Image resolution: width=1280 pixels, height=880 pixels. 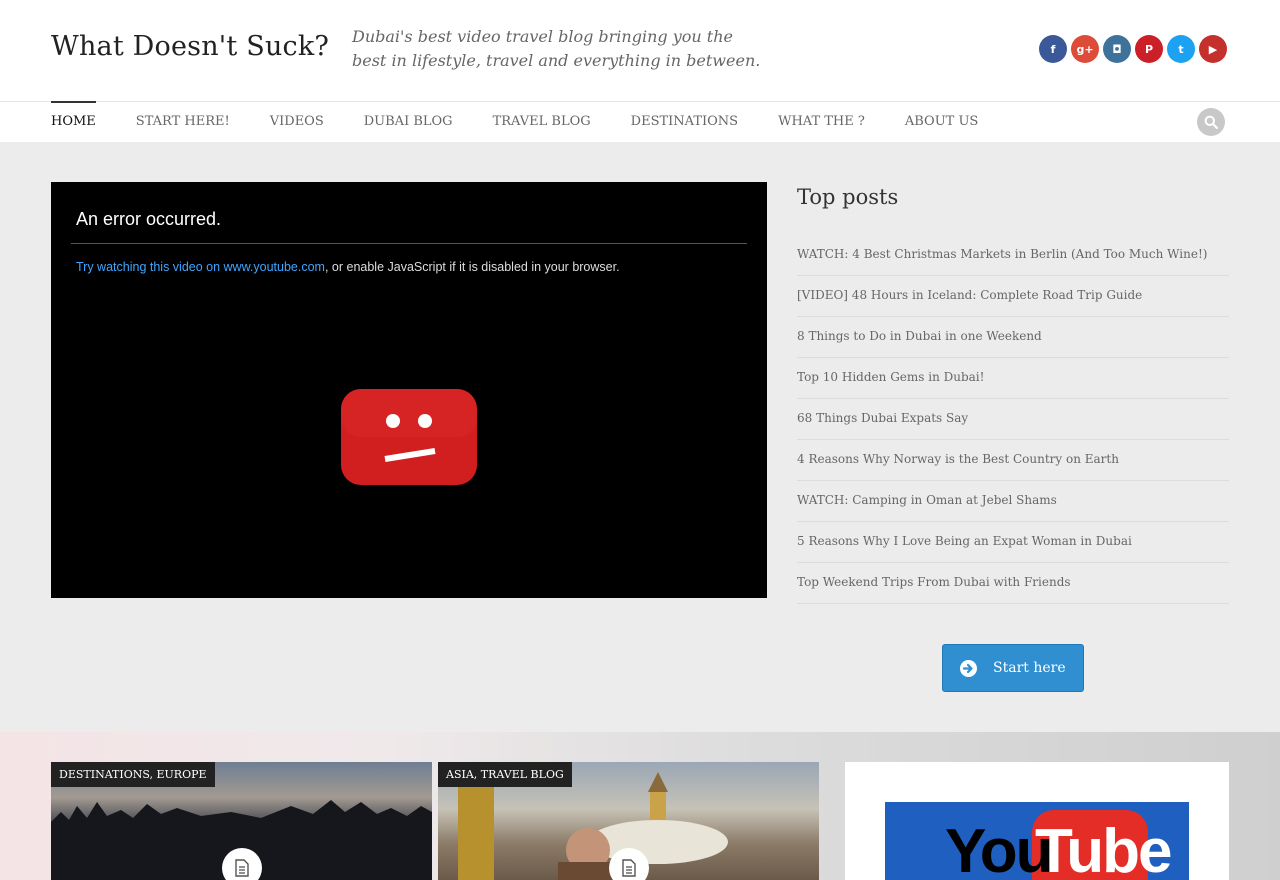 I want to click on post-card: DESTINATIONS, EUROPE, so click(x=241, y=821).